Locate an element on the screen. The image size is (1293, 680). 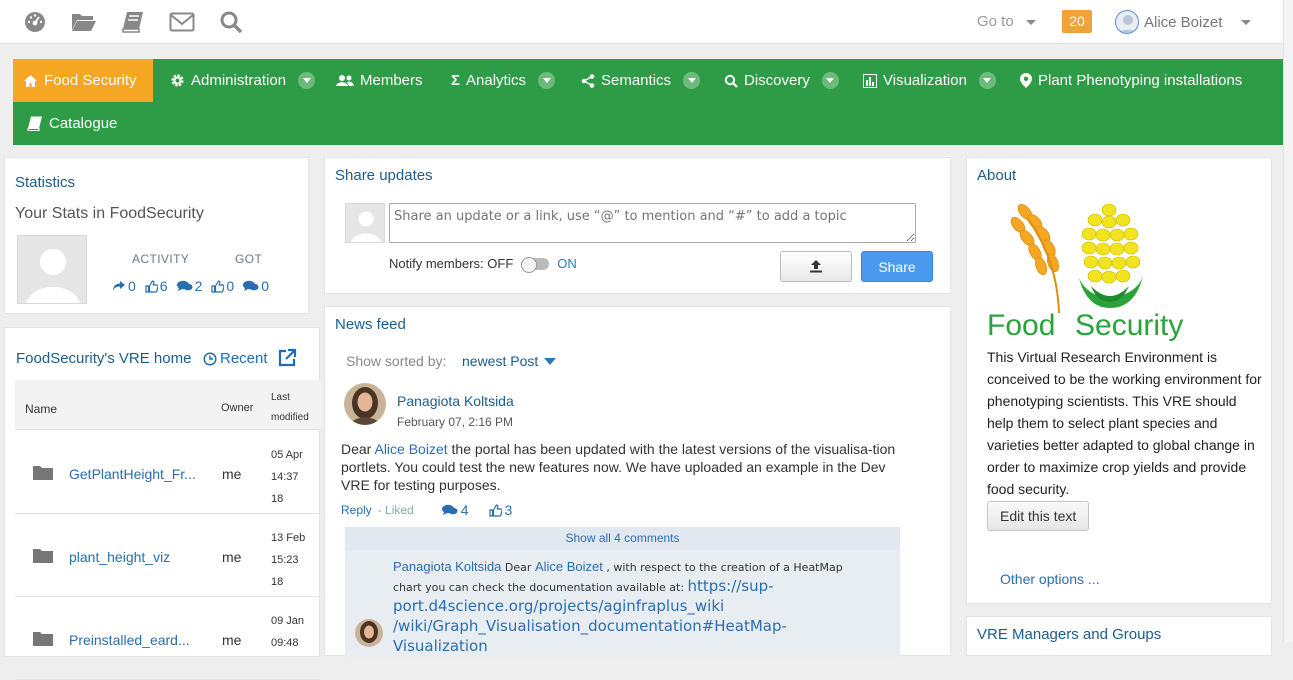
nav-item-plant-phenotyping: Plant Phenotyping installations is located at coordinates (1131, 80).